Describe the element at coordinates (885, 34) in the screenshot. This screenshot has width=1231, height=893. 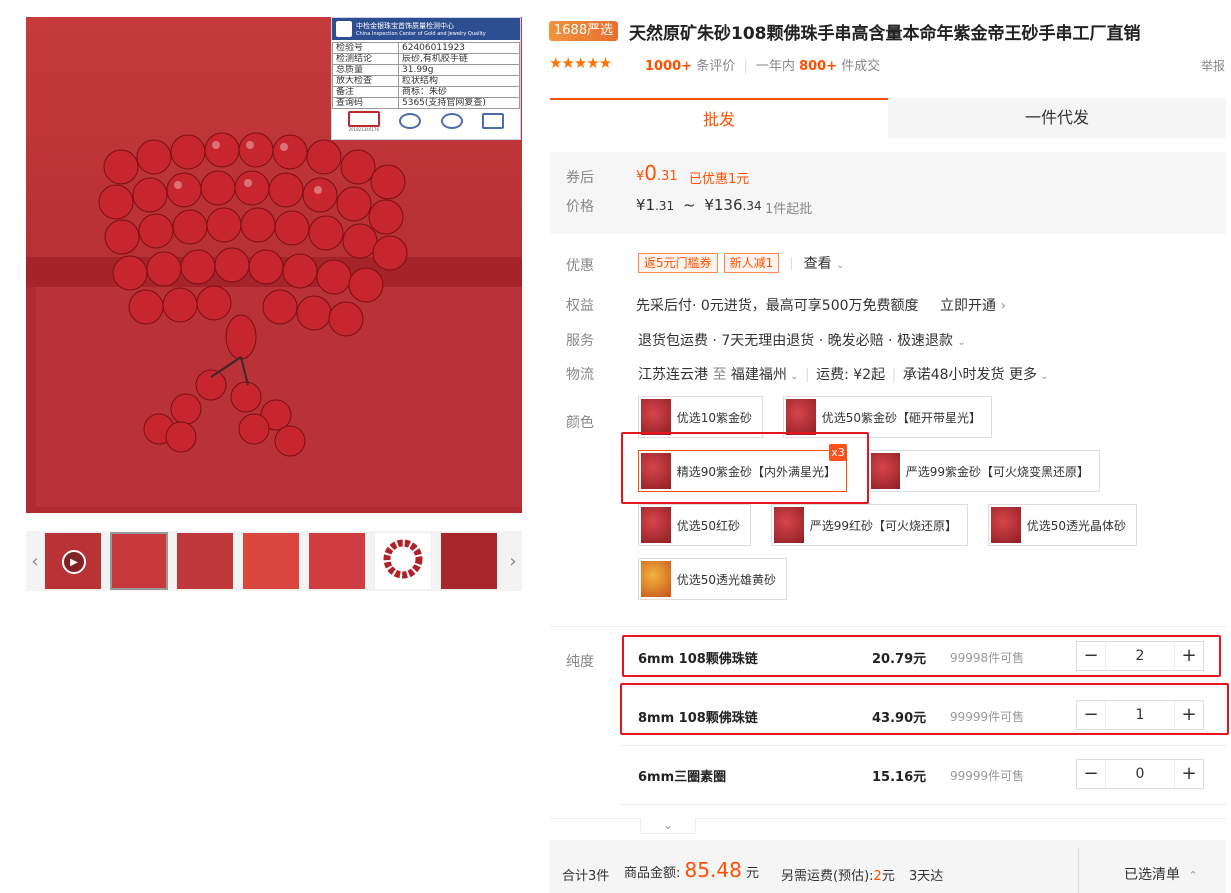
I see `product-title: 天然原矿朱砂108颗佛珠手串高含量本命年紫金帝王砂手串工厂直销` at that location.